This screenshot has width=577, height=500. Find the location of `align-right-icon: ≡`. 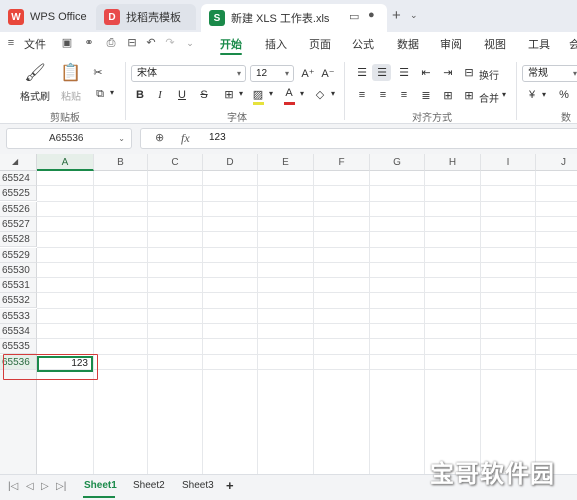

align-right-icon: ≡ is located at coordinates (404, 95).